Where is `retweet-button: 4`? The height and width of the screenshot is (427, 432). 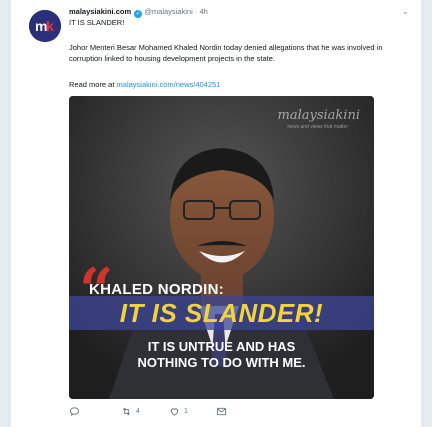 retweet-button: 4 is located at coordinates (130, 411).